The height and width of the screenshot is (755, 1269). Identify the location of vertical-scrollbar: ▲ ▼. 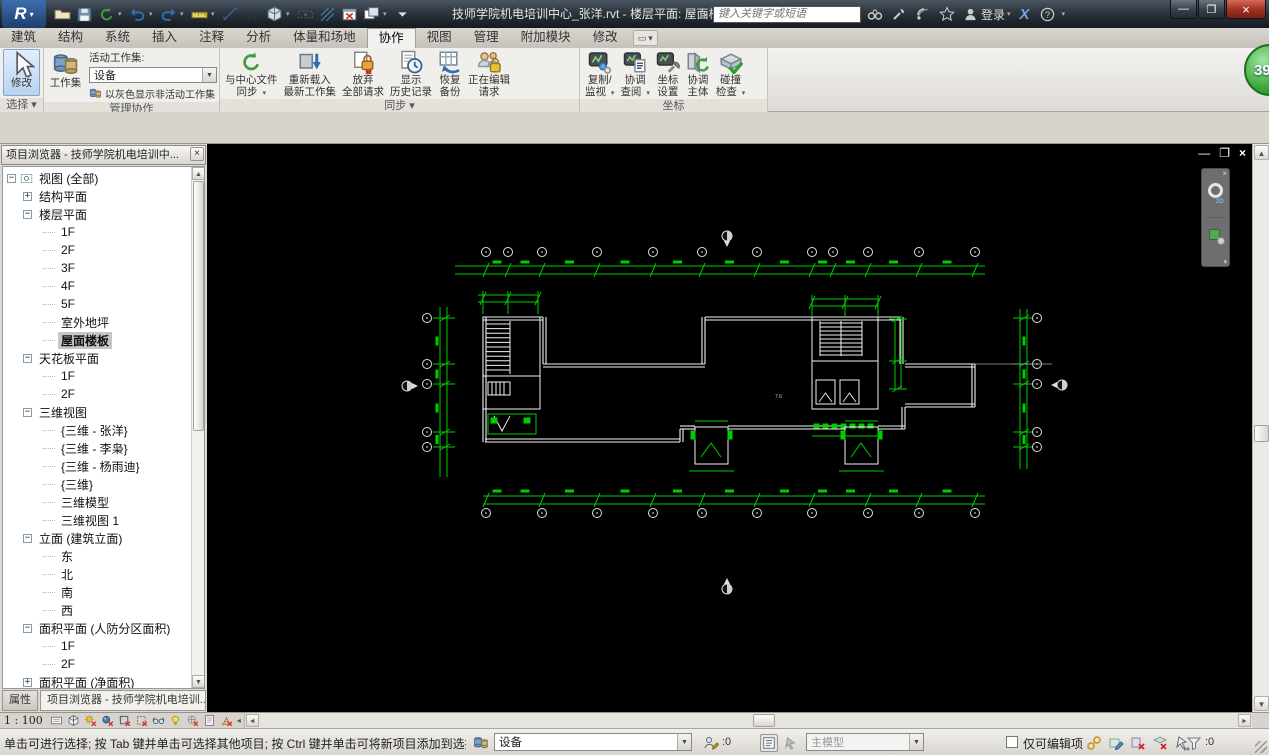
(1260, 428).